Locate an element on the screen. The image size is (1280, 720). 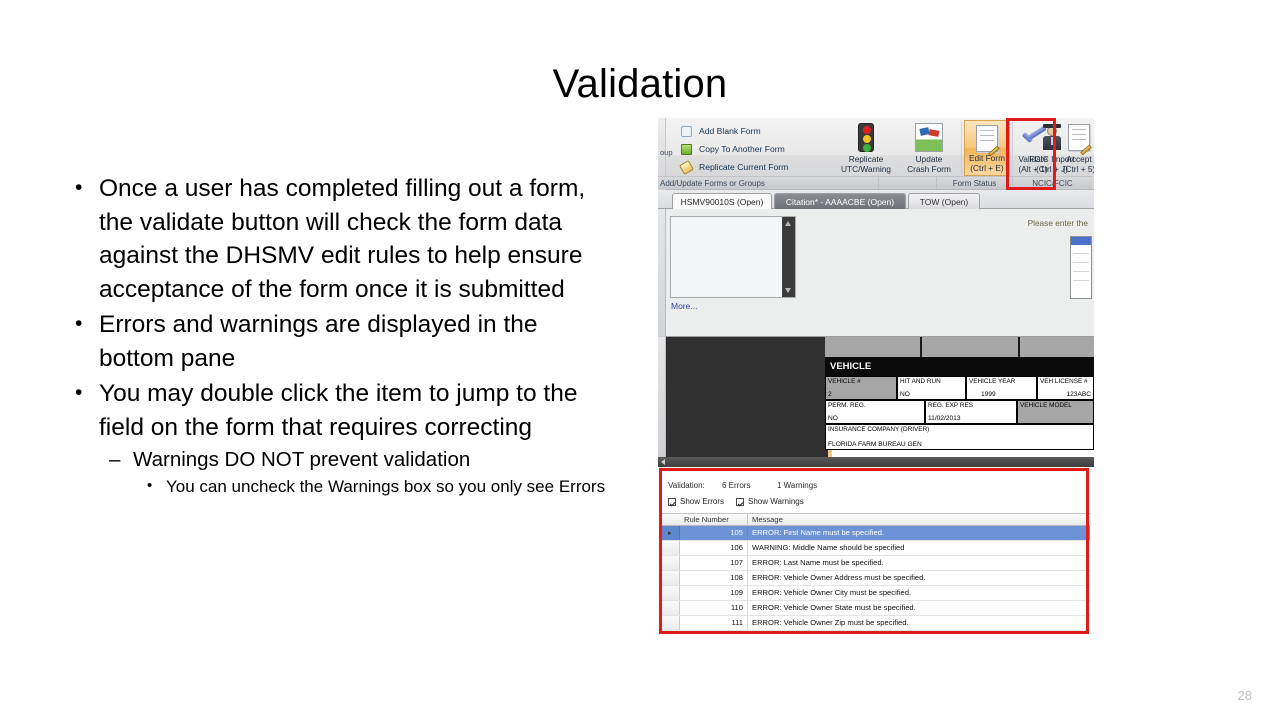
editor-mini-dropdown is located at coordinates (1081, 267).